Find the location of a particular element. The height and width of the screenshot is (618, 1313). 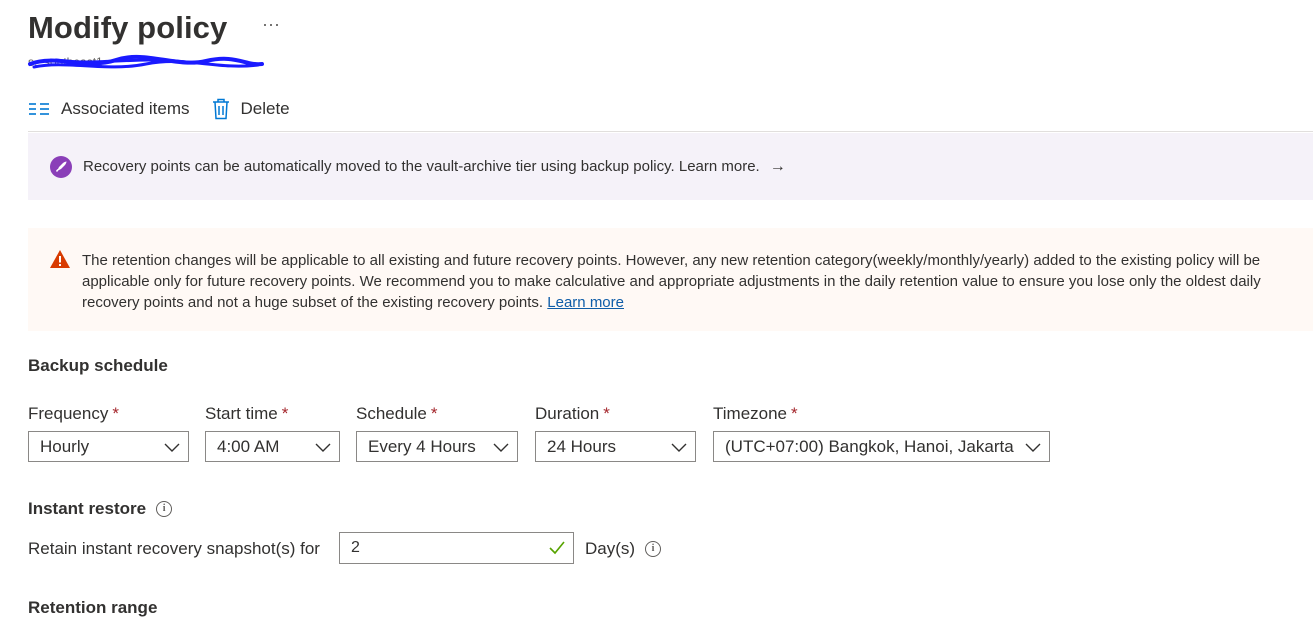

info-banner-arrow: → is located at coordinates (778, 167).